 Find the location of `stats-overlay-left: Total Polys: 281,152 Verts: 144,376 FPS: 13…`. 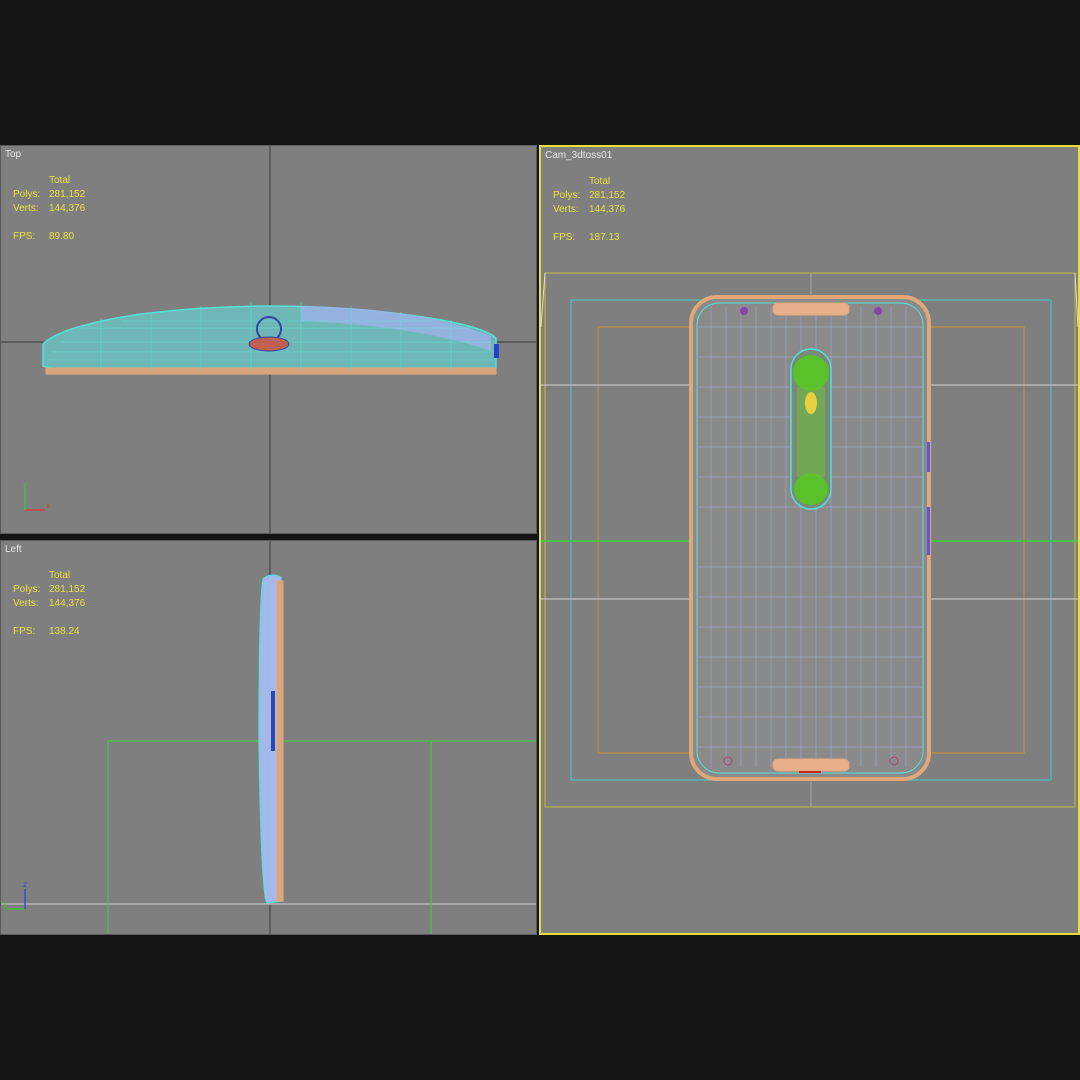

stats-overlay-left: Total Polys: 281,152 Verts: 144,376 FPS: 13… is located at coordinates (49, 604).